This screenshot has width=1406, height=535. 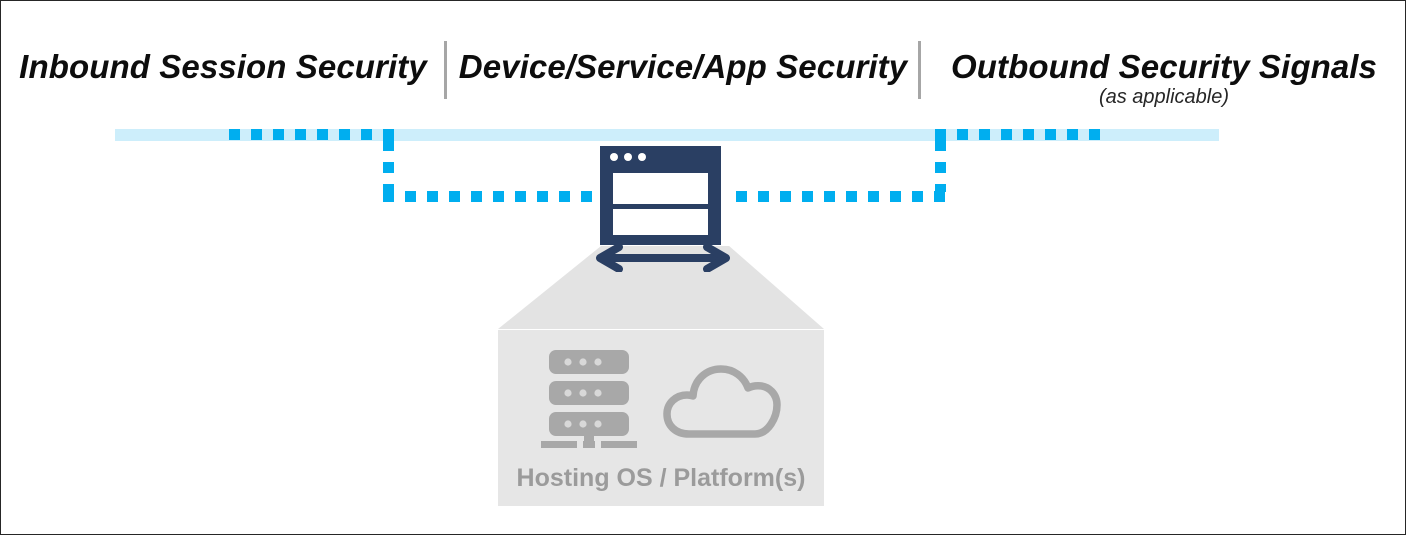 What do you see at coordinates (223, 66) in the screenshot?
I see `column-heading-inbound-session-security: Inbound Session Security` at bounding box center [223, 66].